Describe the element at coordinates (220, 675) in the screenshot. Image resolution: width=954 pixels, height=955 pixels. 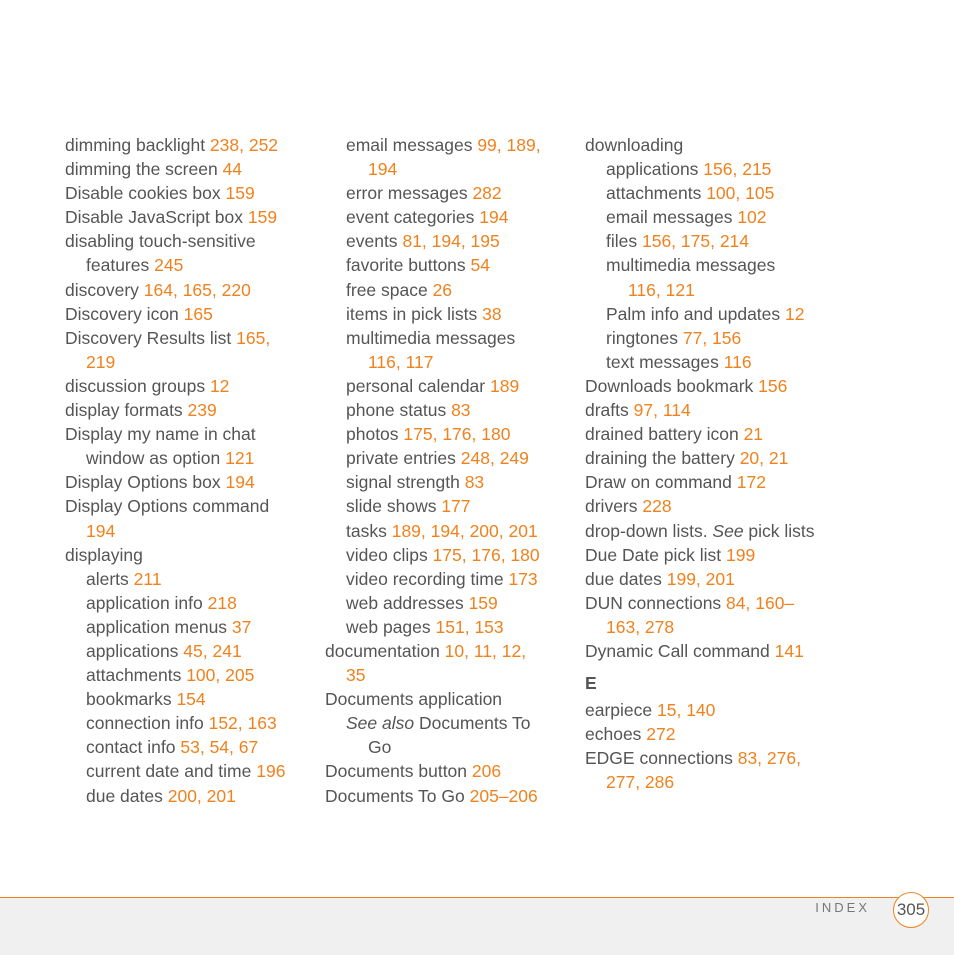
I see `page-reference-link: 100, 205` at that location.